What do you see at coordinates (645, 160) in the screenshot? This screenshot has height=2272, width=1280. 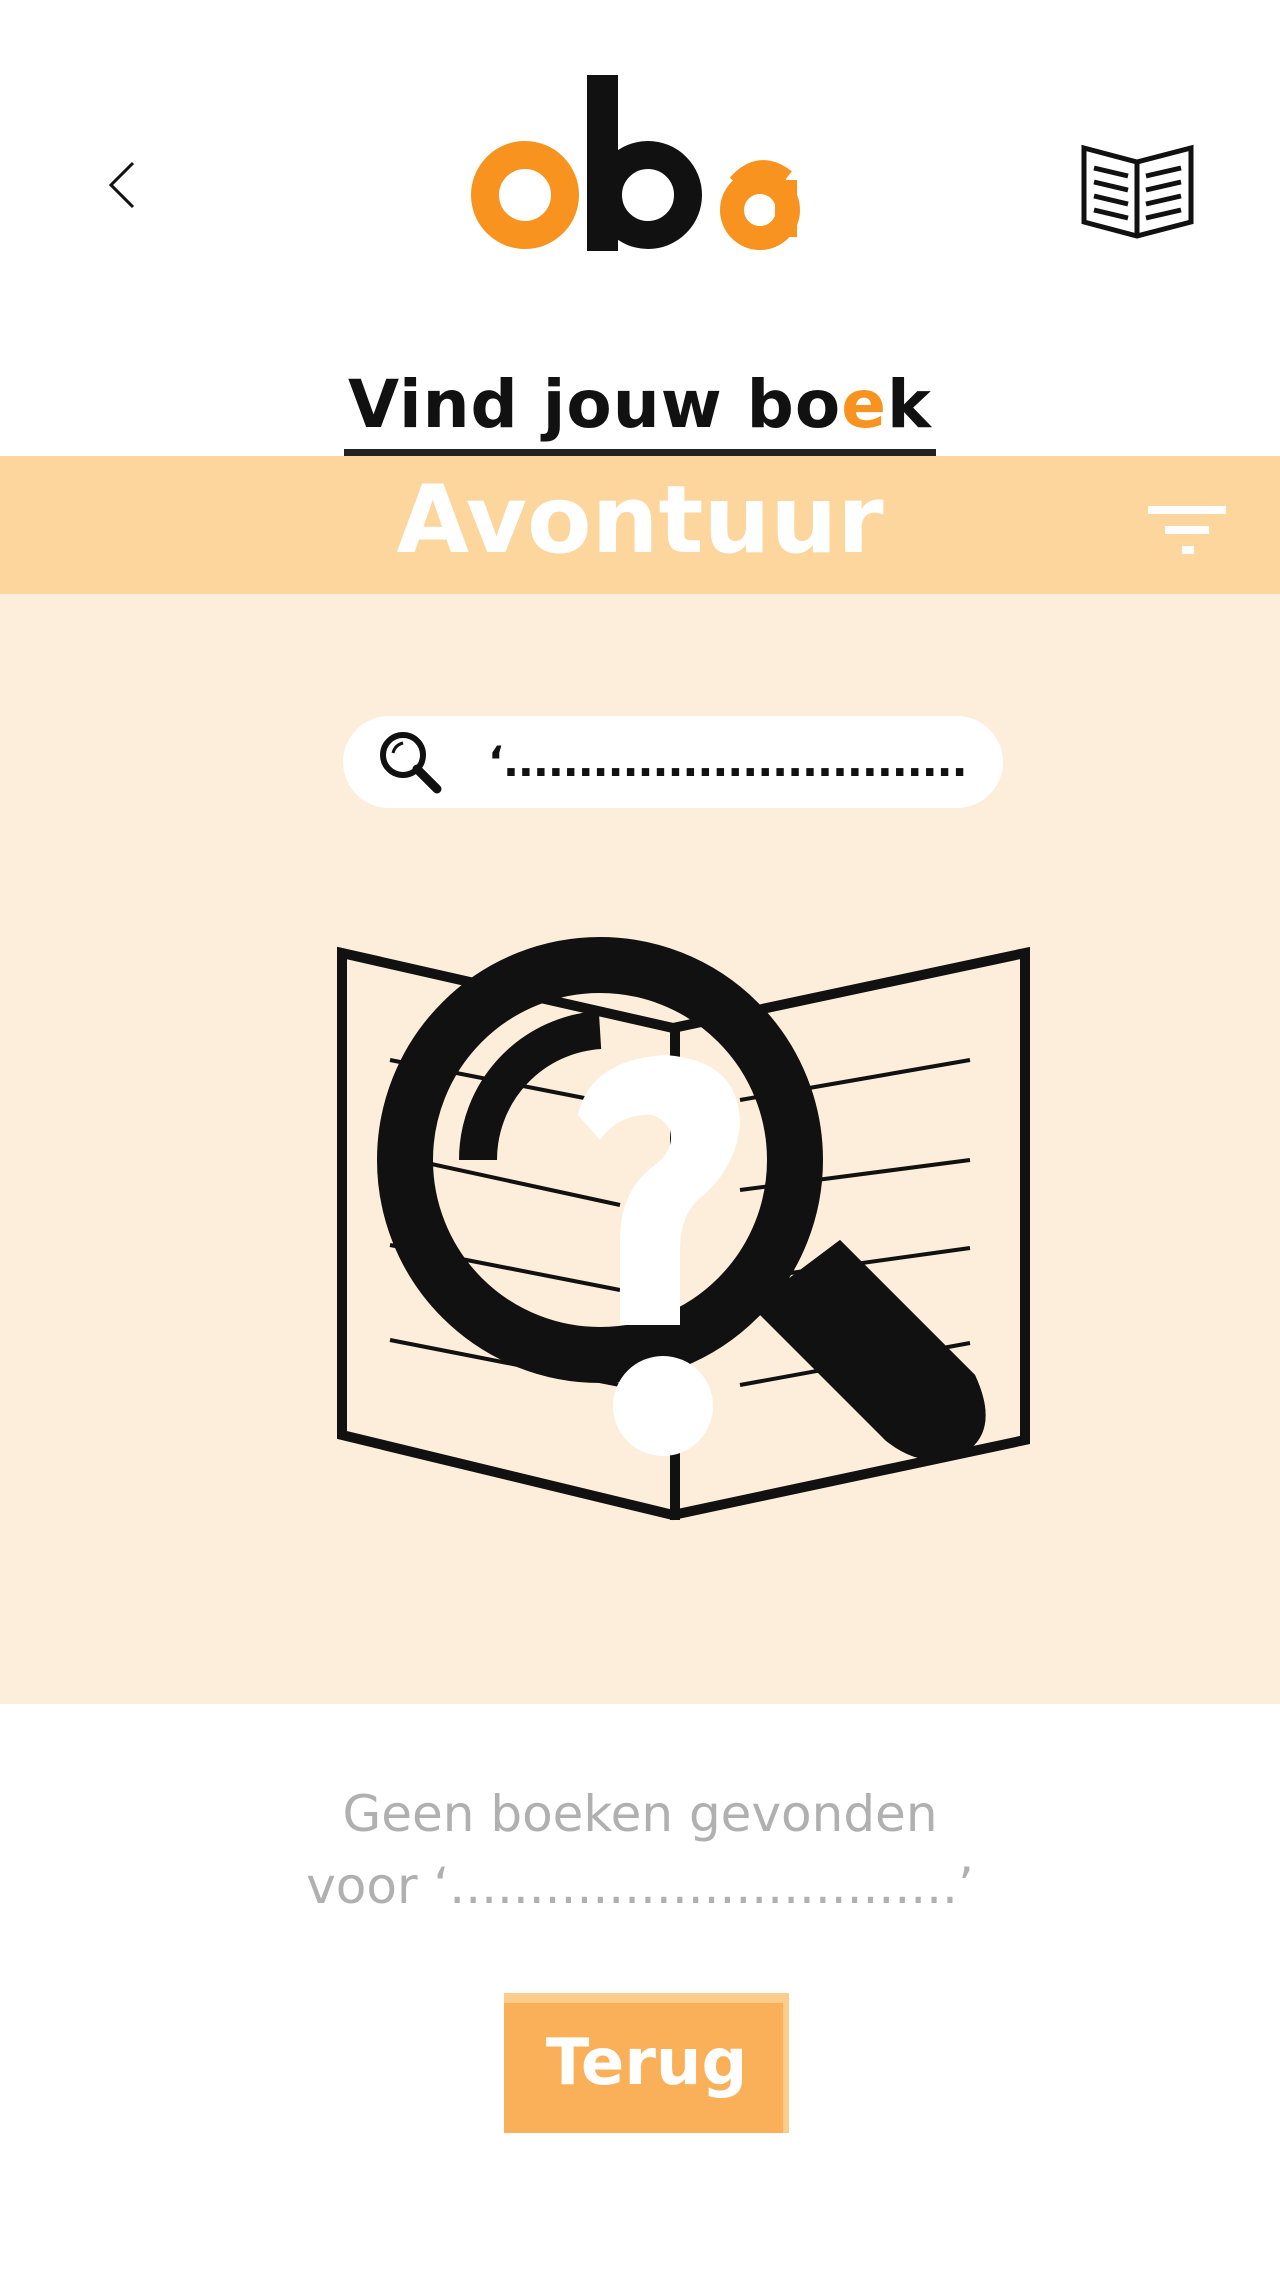 I see `oba-logo` at bounding box center [645, 160].